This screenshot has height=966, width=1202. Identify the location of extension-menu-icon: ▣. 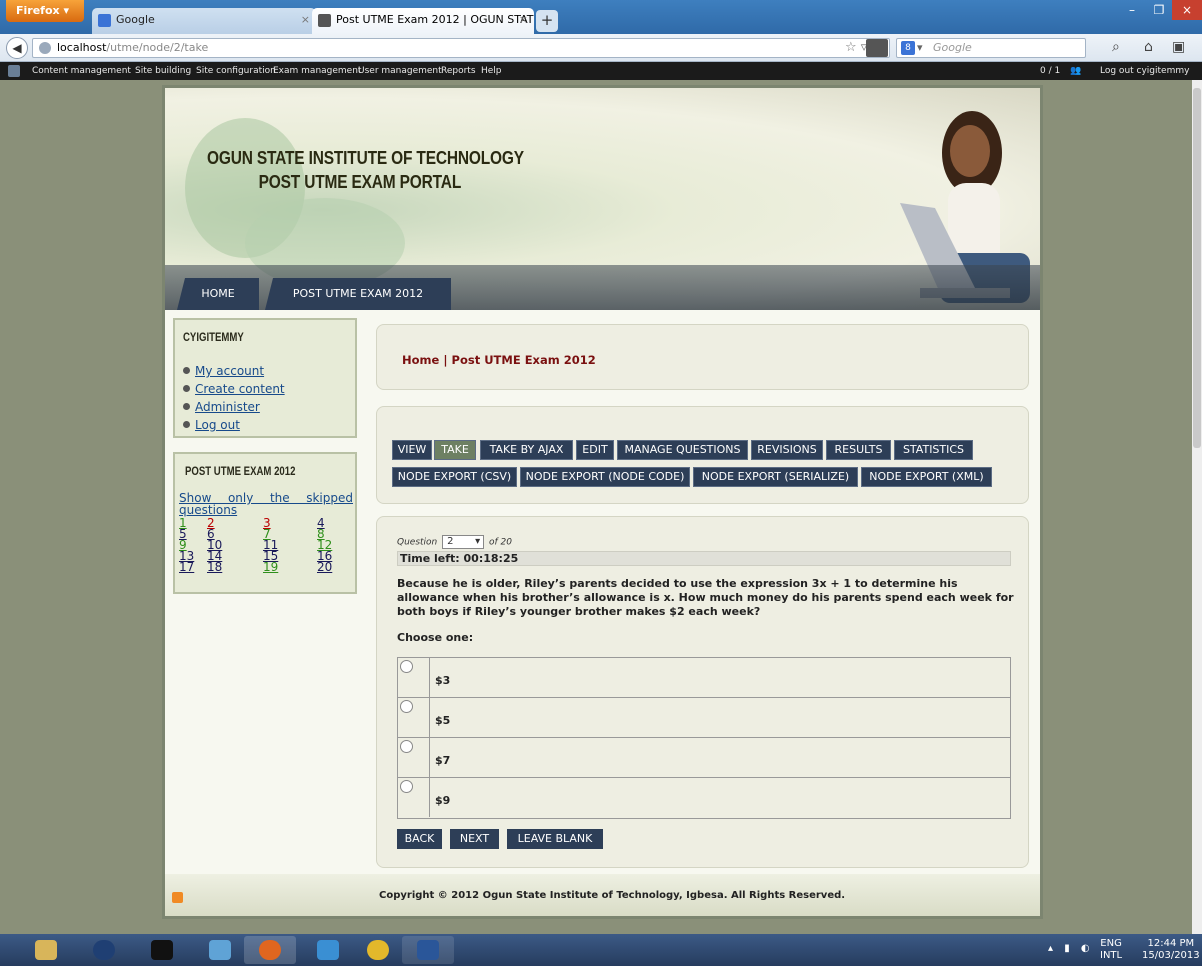
(1178, 47).